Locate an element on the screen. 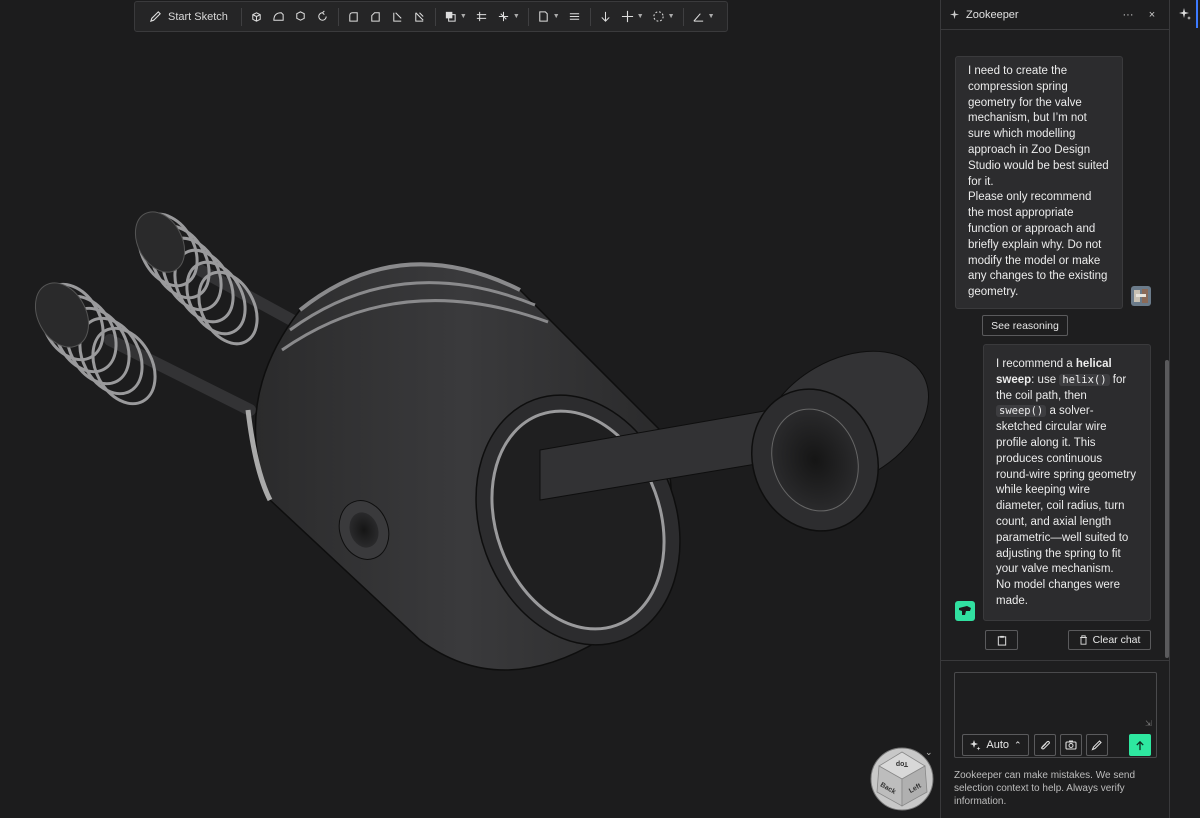  copy-button is located at coordinates (1001, 640).